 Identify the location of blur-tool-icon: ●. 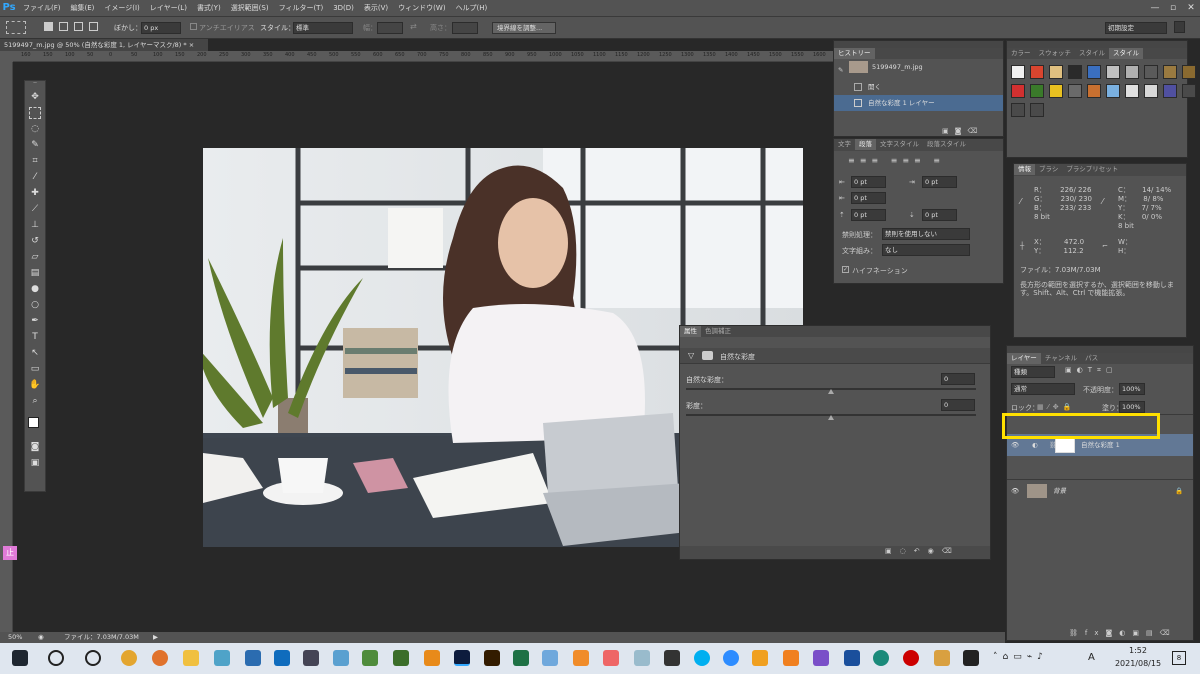
(35, 289).